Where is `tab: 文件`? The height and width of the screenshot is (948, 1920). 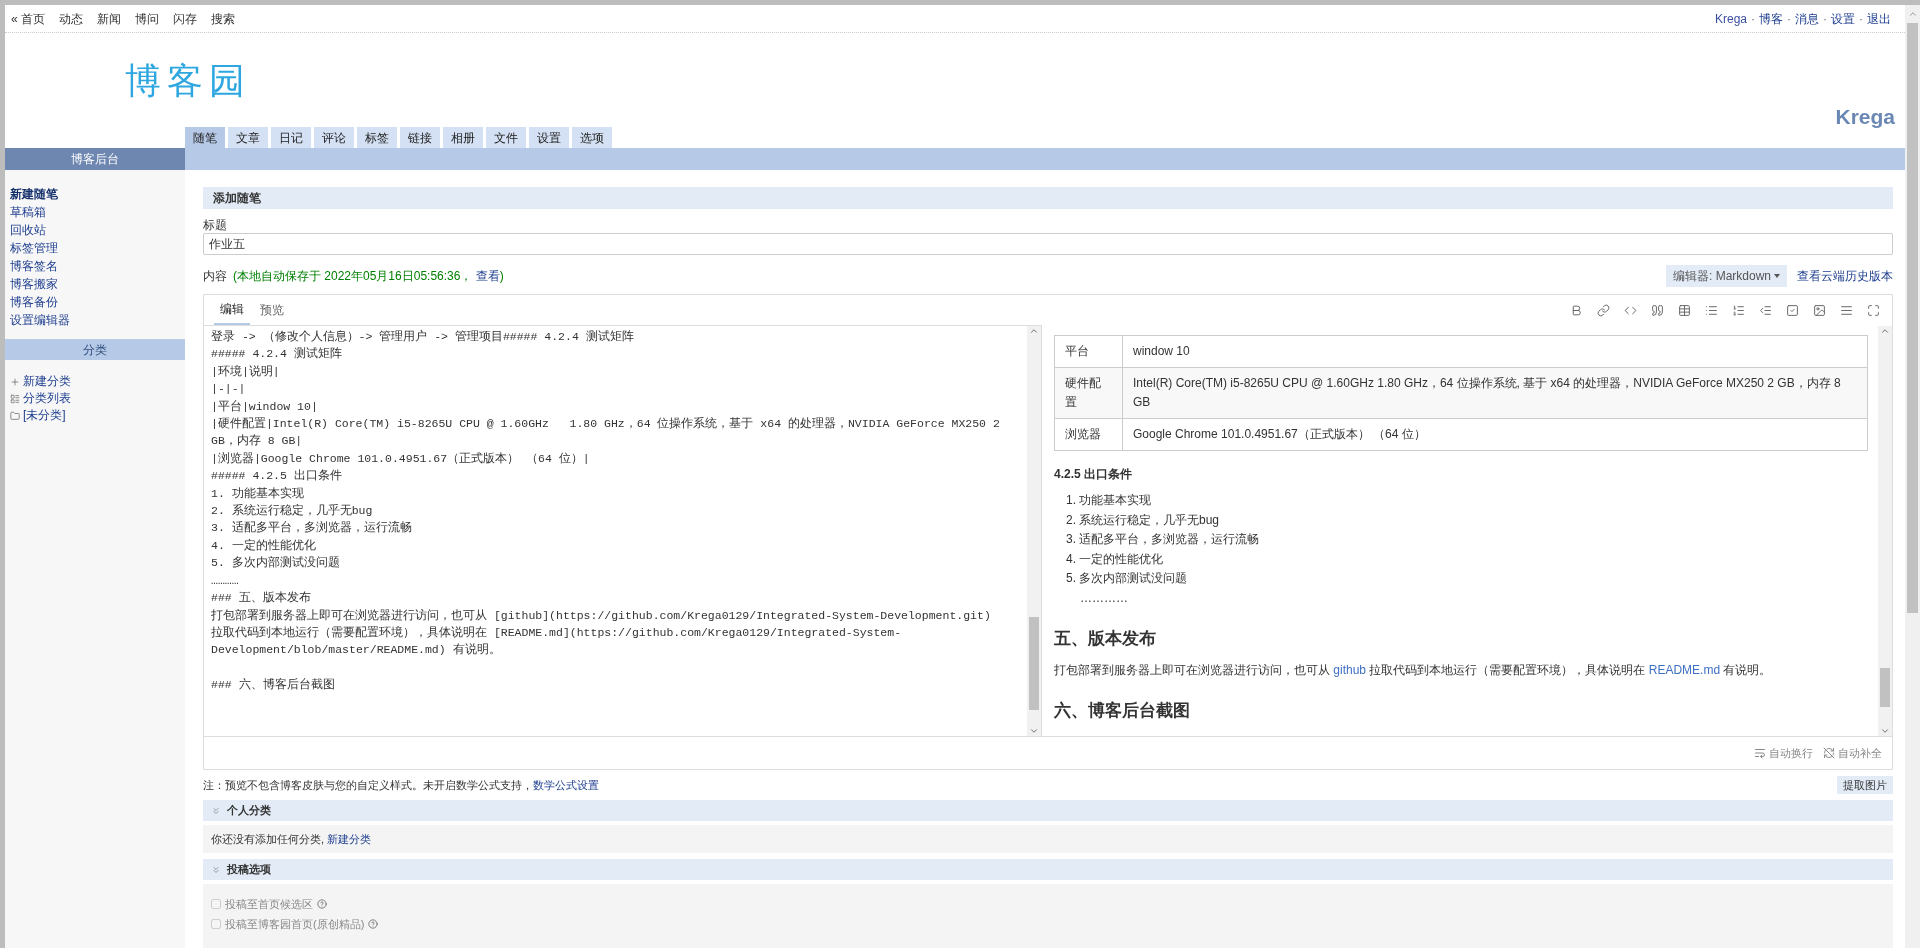 tab: 文件 is located at coordinates (506, 137).